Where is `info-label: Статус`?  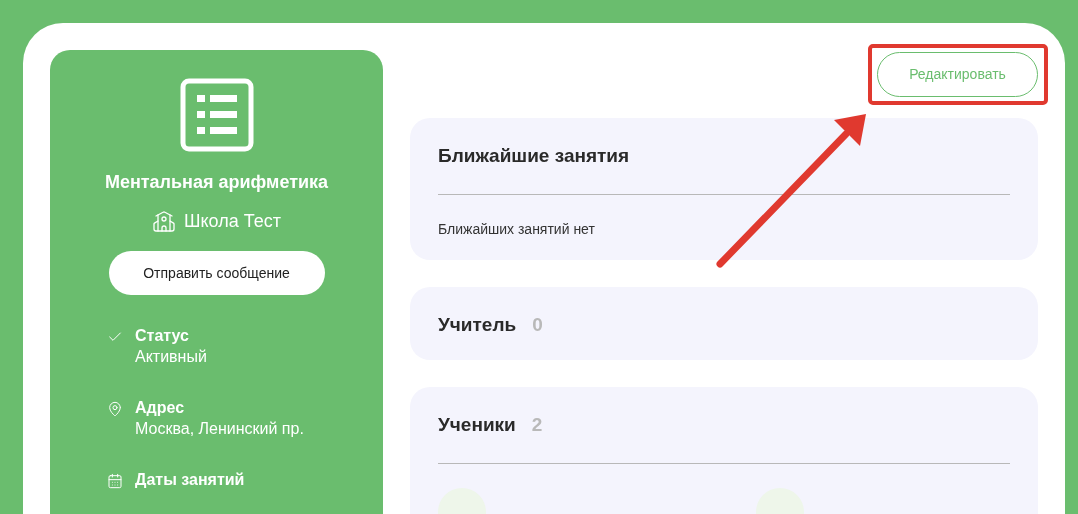
info-label: Статус is located at coordinates (162, 336).